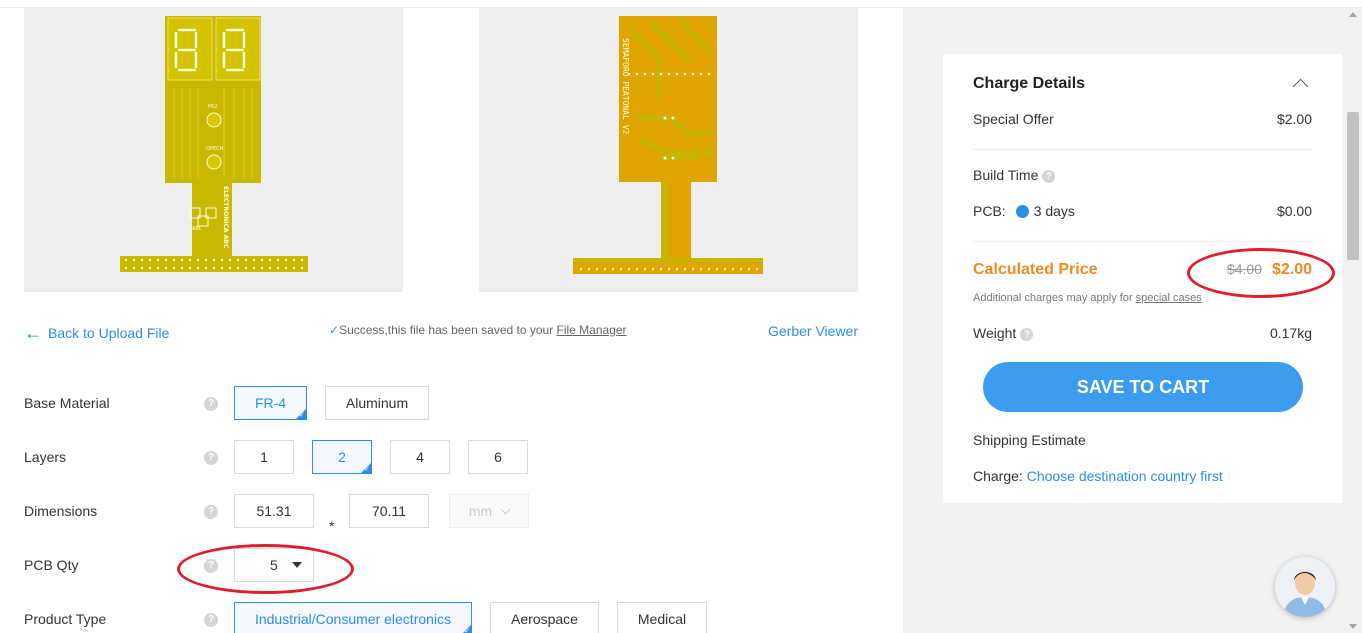 This screenshot has width=1362, height=633. What do you see at coordinates (1300, 86) in the screenshot?
I see `chevron-up-icon` at bounding box center [1300, 86].